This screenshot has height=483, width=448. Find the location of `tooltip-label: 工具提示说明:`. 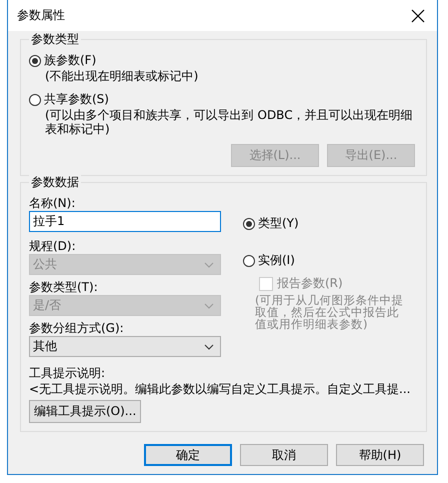

tooltip-label: 工具提示说明: is located at coordinates (67, 373).